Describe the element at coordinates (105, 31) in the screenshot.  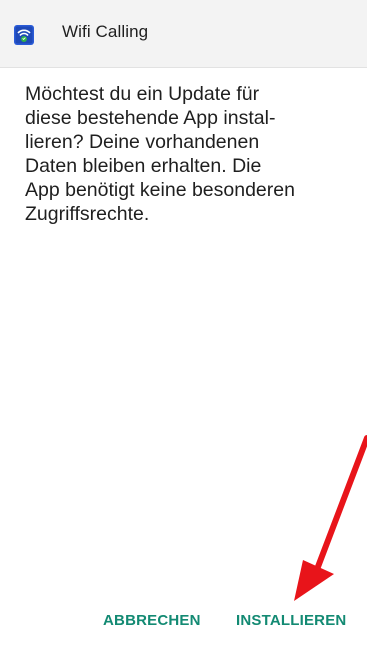
I see `app-title: Wifi Calling` at that location.